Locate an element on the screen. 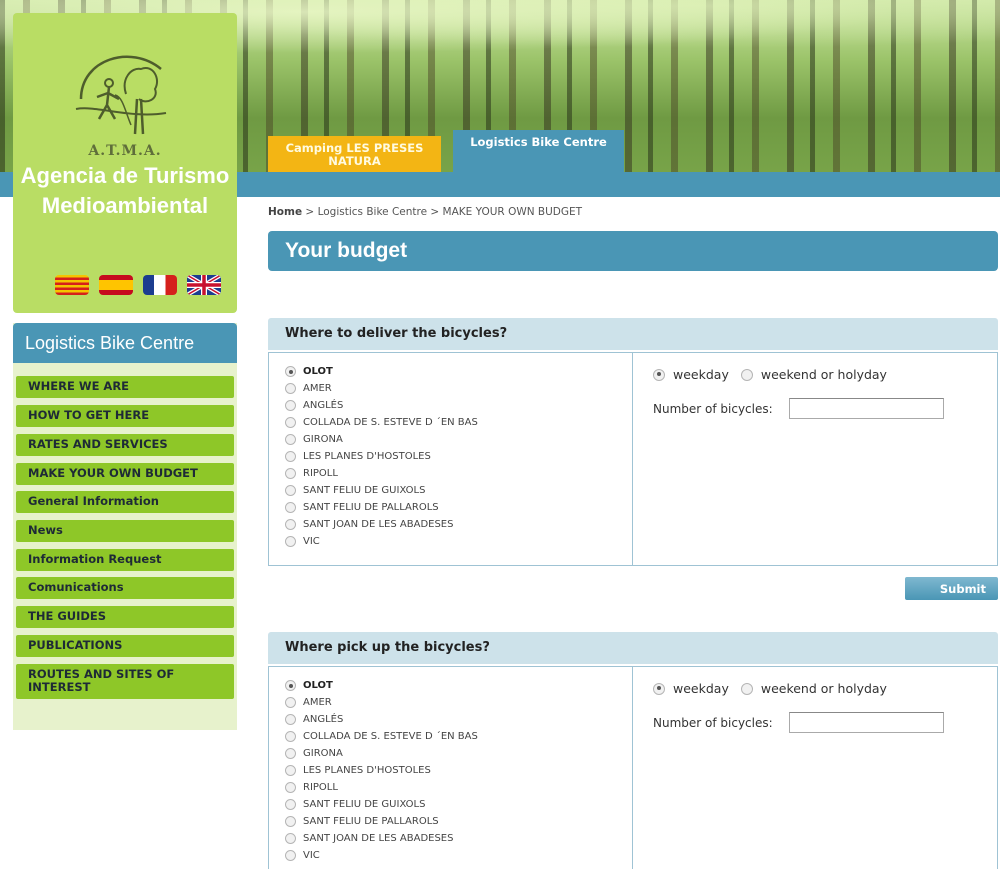 The height and width of the screenshot is (869, 1000). pickup-weekend-radio is located at coordinates (746, 688).